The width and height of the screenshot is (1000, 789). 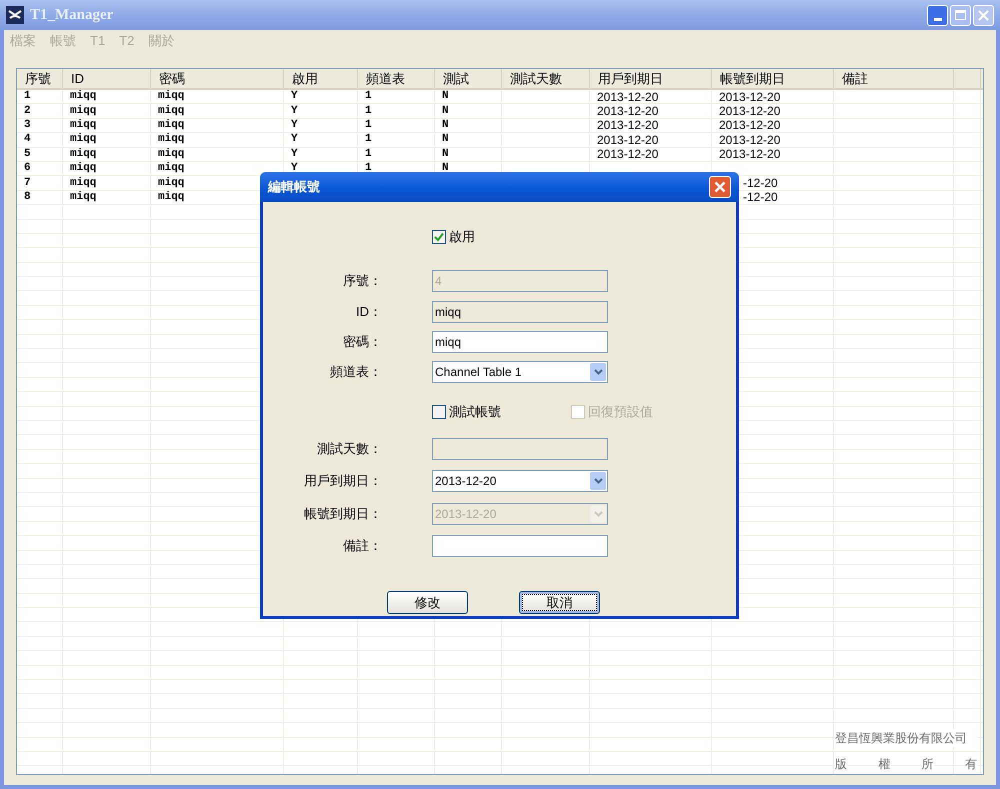 What do you see at coordinates (343, 480) in the screenshot?
I see `field-label: 用戶到期日：` at bounding box center [343, 480].